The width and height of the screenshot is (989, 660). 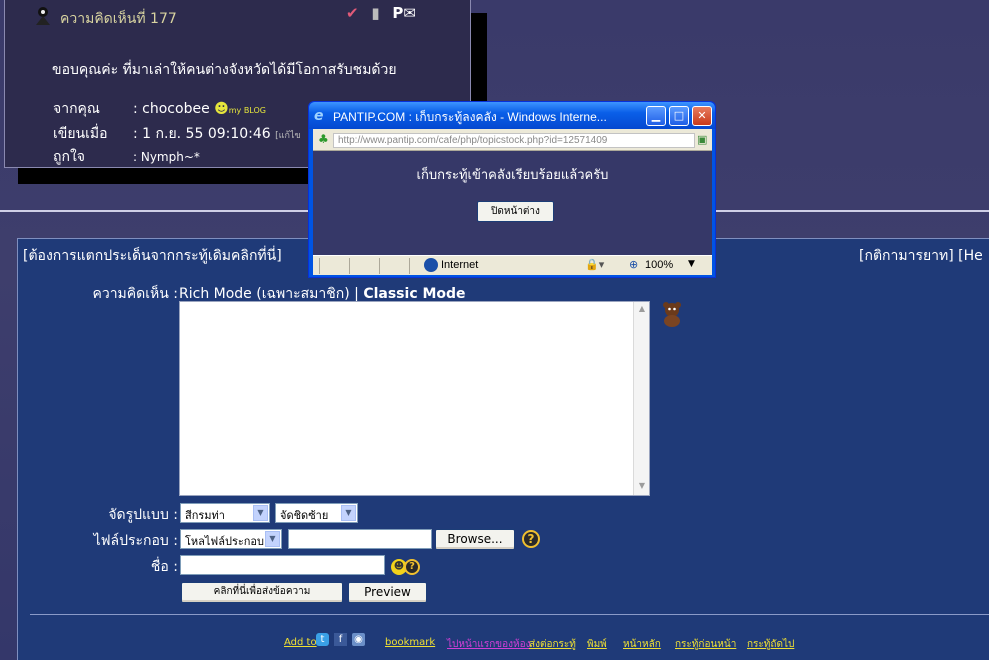 What do you see at coordinates (221, 109) in the screenshot?
I see `smiley-icon: ☻` at bounding box center [221, 109].